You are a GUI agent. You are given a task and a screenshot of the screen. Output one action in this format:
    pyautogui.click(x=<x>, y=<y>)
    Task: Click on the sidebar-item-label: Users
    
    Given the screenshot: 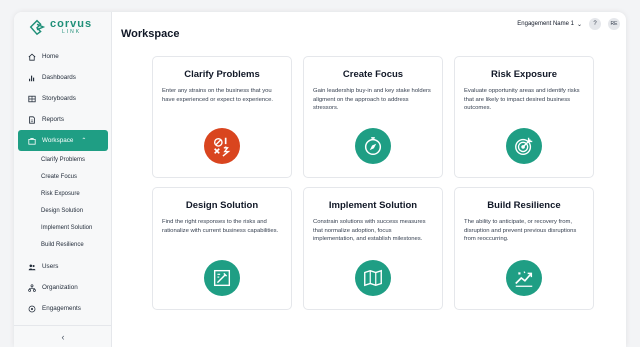 What is the action you would take?
    pyautogui.click(x=50, y=266)
    